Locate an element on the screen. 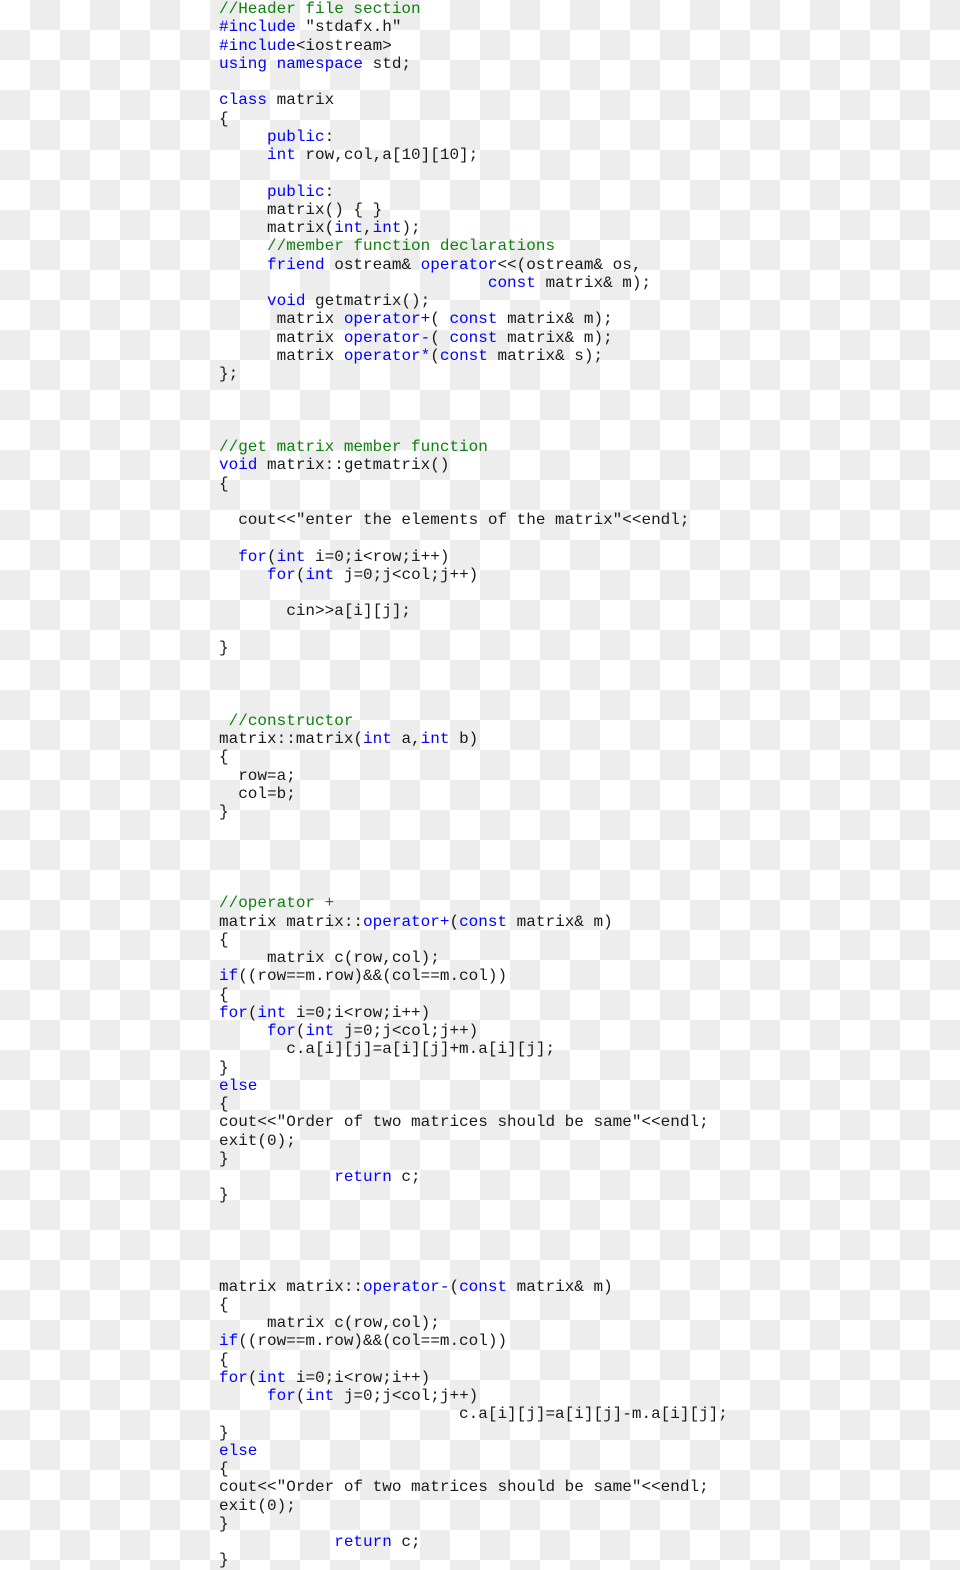 This screenshot has height=1570, width=960. code-line: #include<iostream> is located at coordinates (579, 46).